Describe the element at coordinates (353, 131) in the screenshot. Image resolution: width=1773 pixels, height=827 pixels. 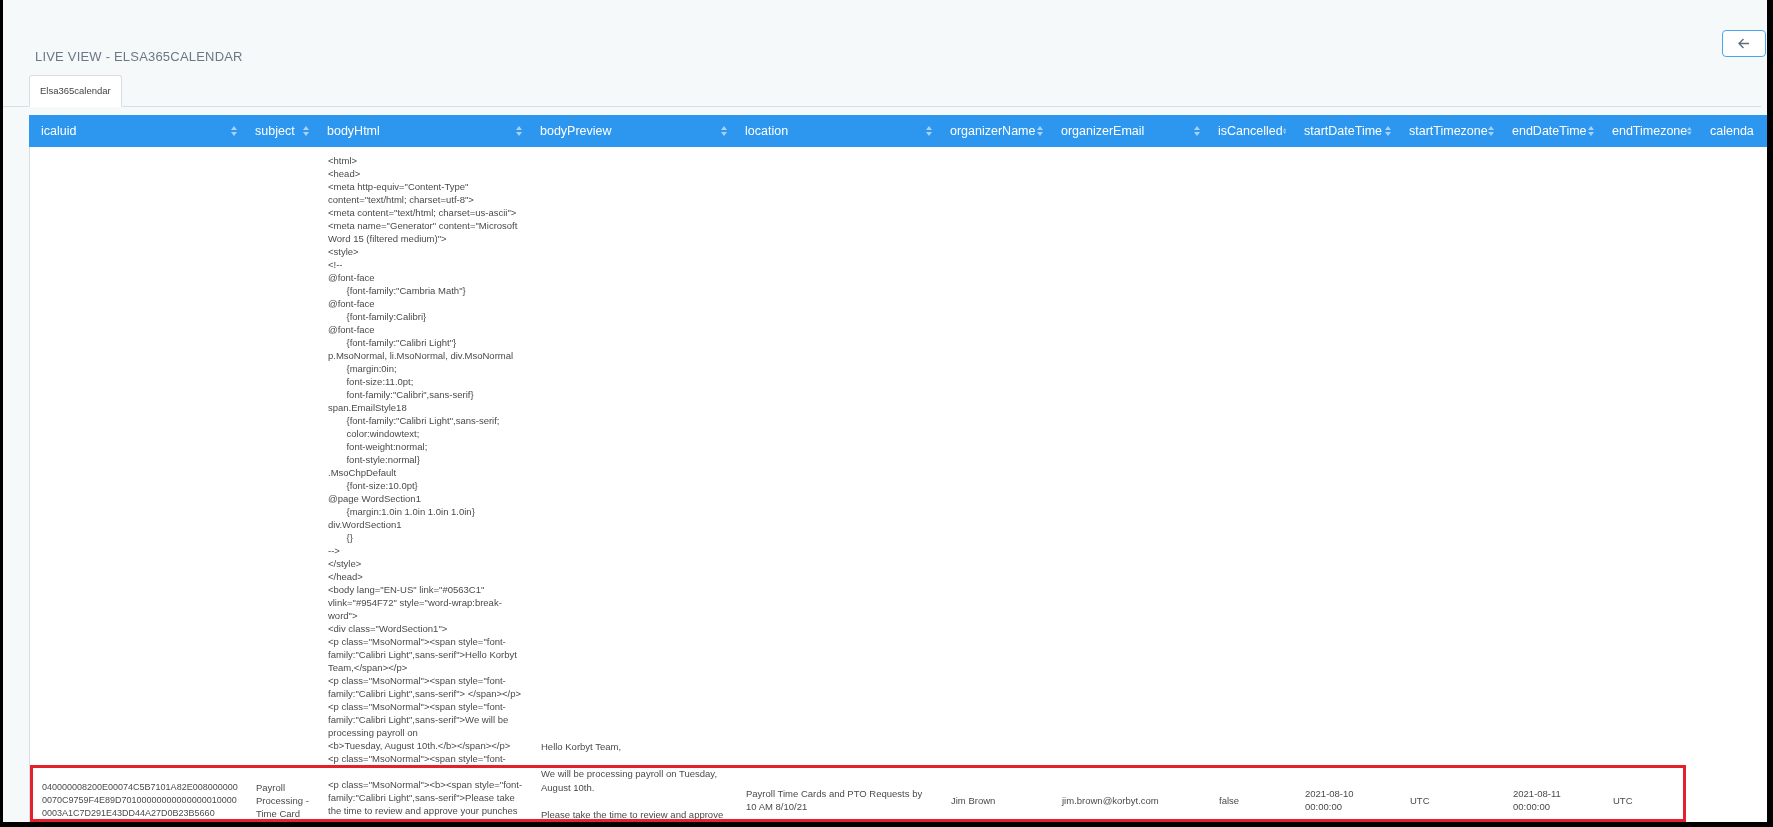
I see `column-header: bodyHtml` at that location.